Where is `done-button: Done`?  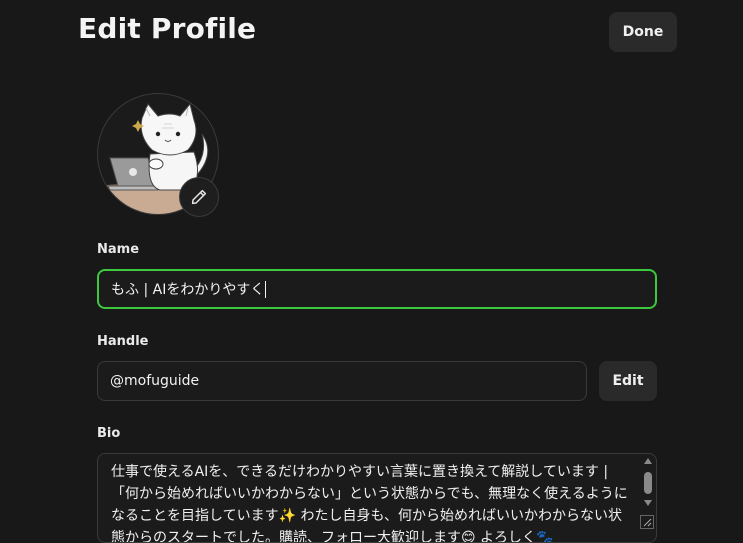 done-button: Done is located at coordinates (643, 32).